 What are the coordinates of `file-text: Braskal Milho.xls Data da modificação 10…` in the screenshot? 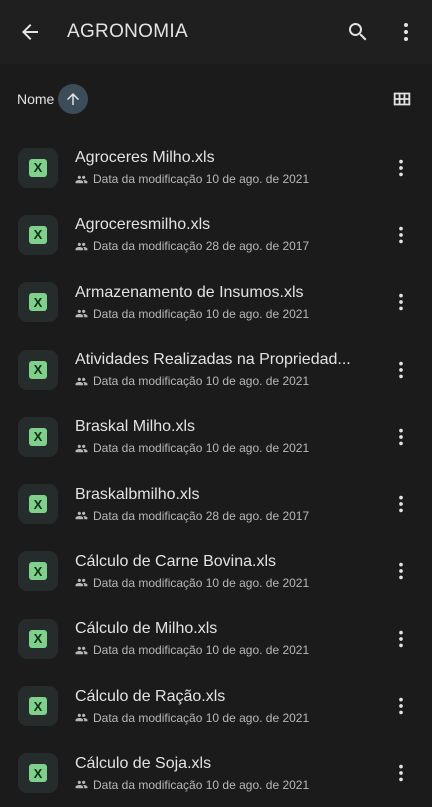 It's located at (221, 436).